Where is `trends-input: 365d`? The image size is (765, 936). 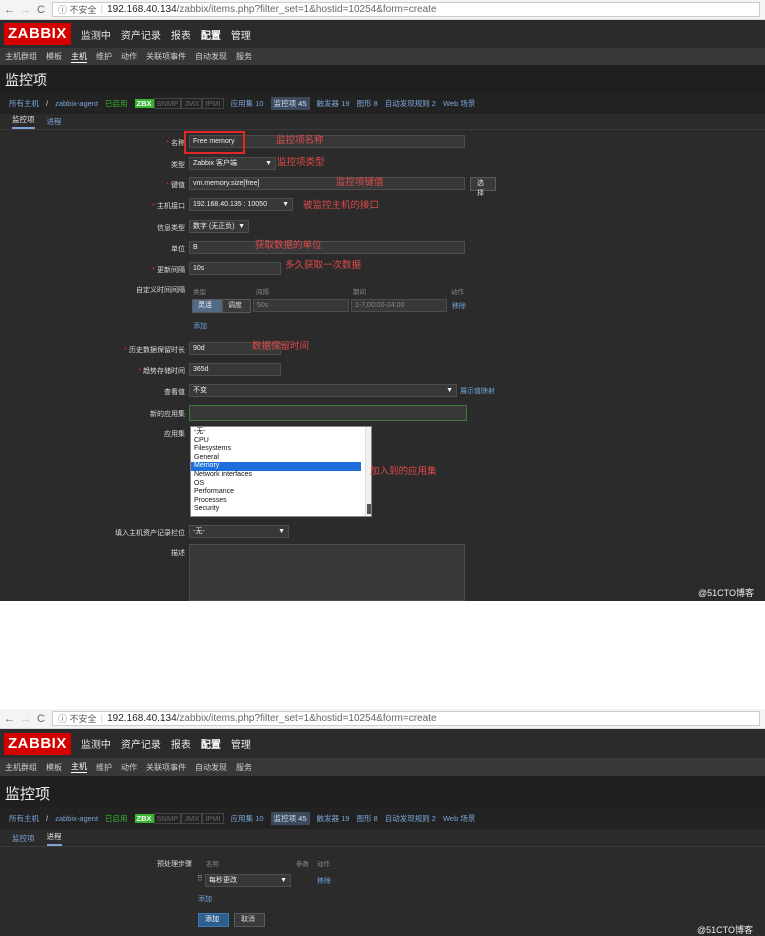
trends-input: 365d is located at coordinates (235, 369).